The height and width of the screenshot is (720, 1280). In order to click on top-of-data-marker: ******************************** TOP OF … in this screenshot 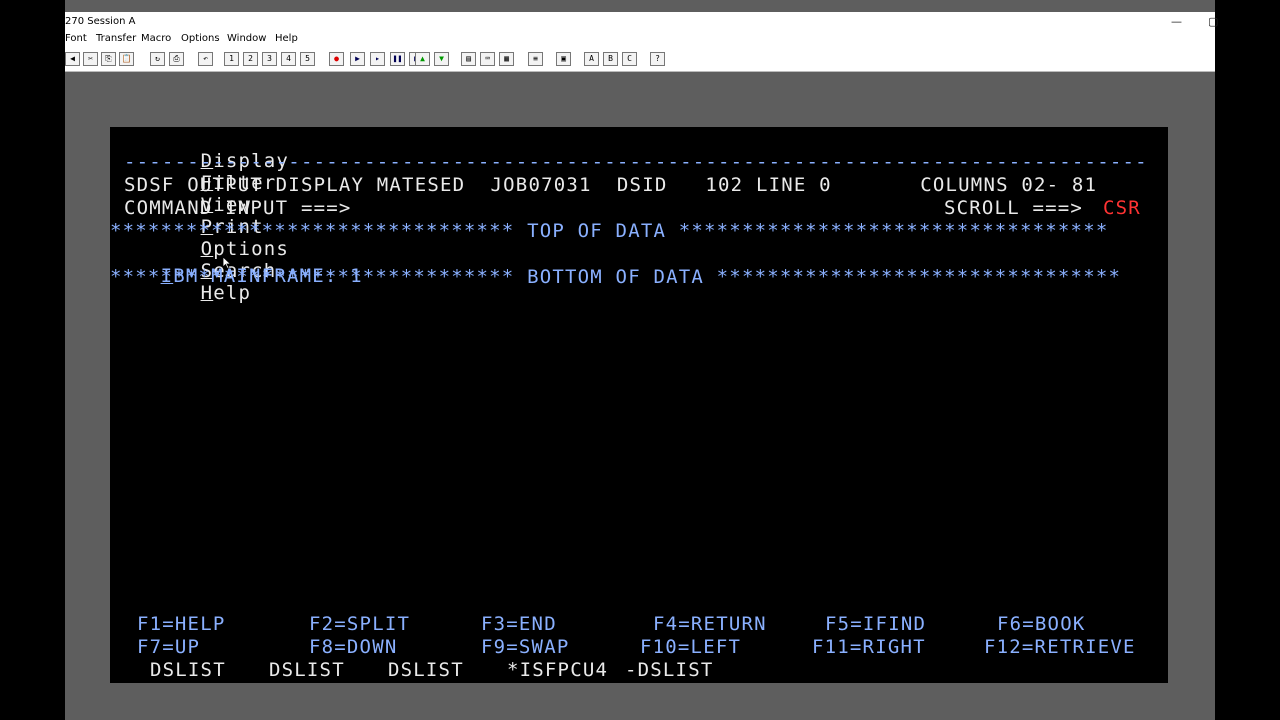, I will do `click(609, 231)`.